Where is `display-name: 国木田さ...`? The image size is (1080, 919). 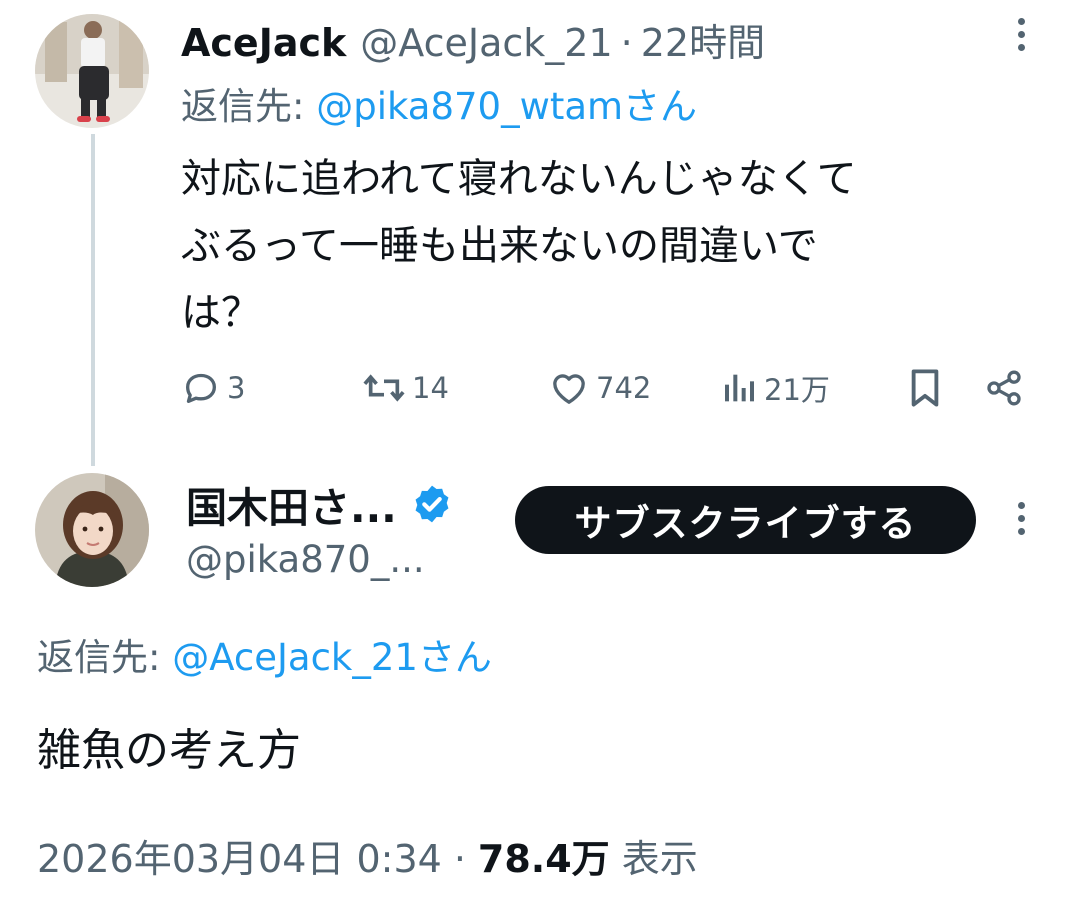
display-name: 国木田さ... is located at coordinates (291, 504).